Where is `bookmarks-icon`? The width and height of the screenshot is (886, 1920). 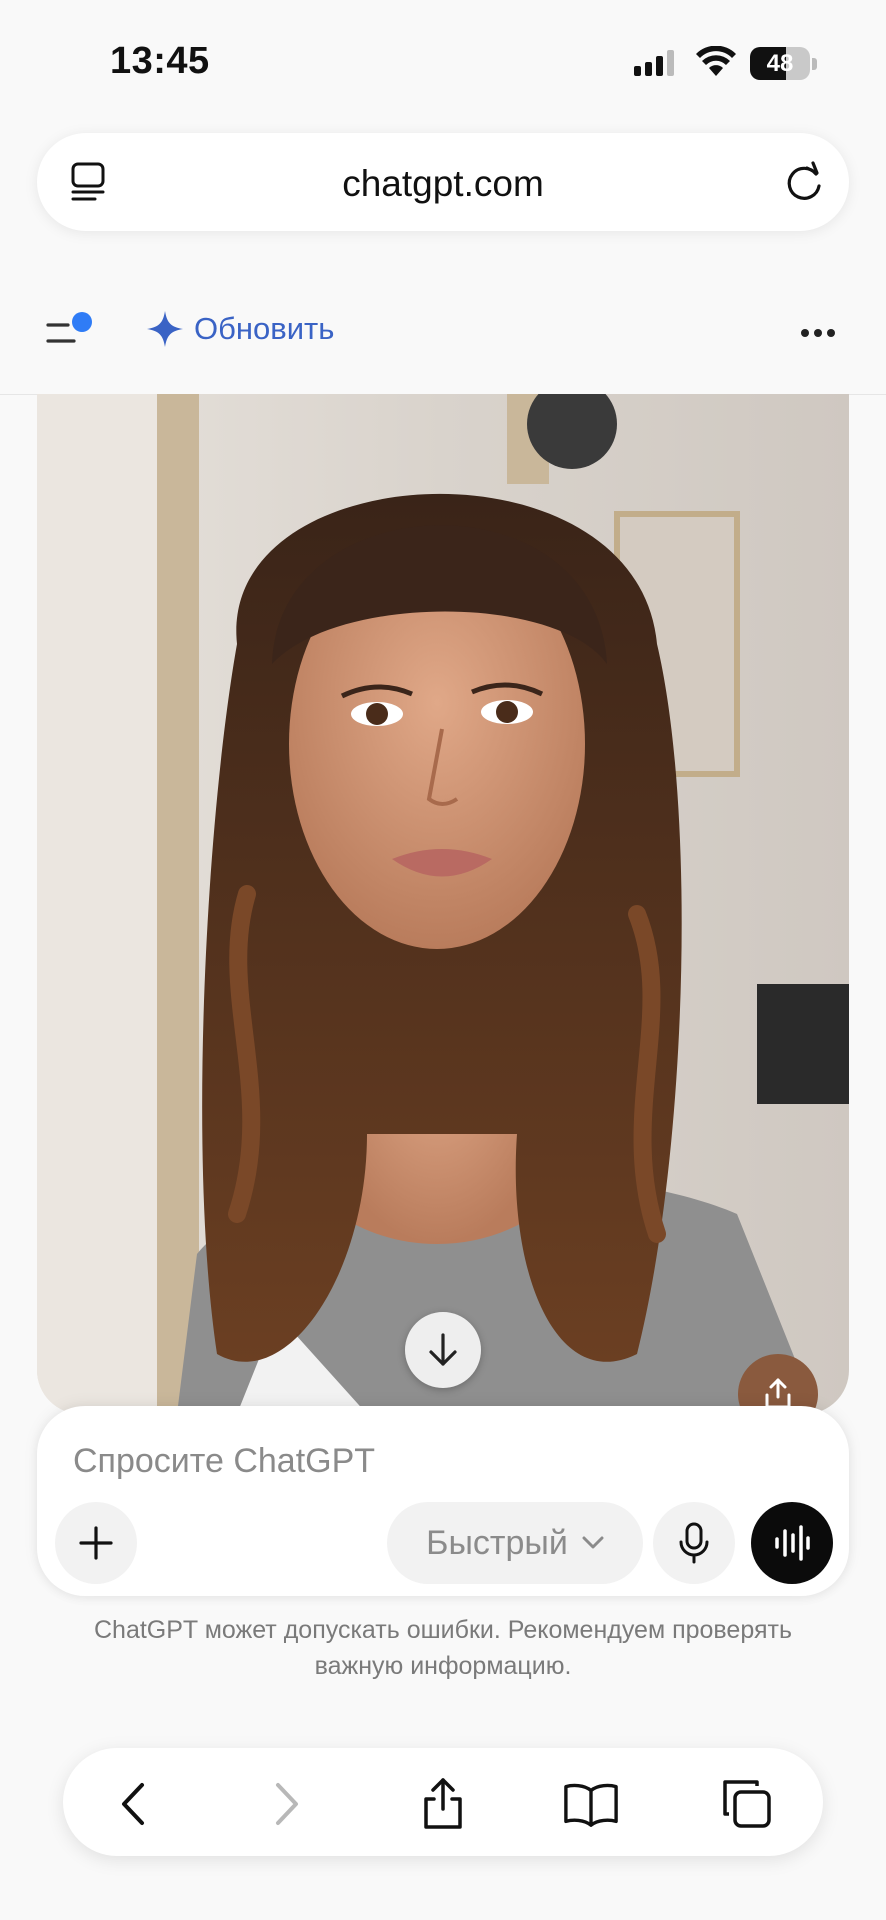
bookmarks-icon is located at coordinates (591, 1805).